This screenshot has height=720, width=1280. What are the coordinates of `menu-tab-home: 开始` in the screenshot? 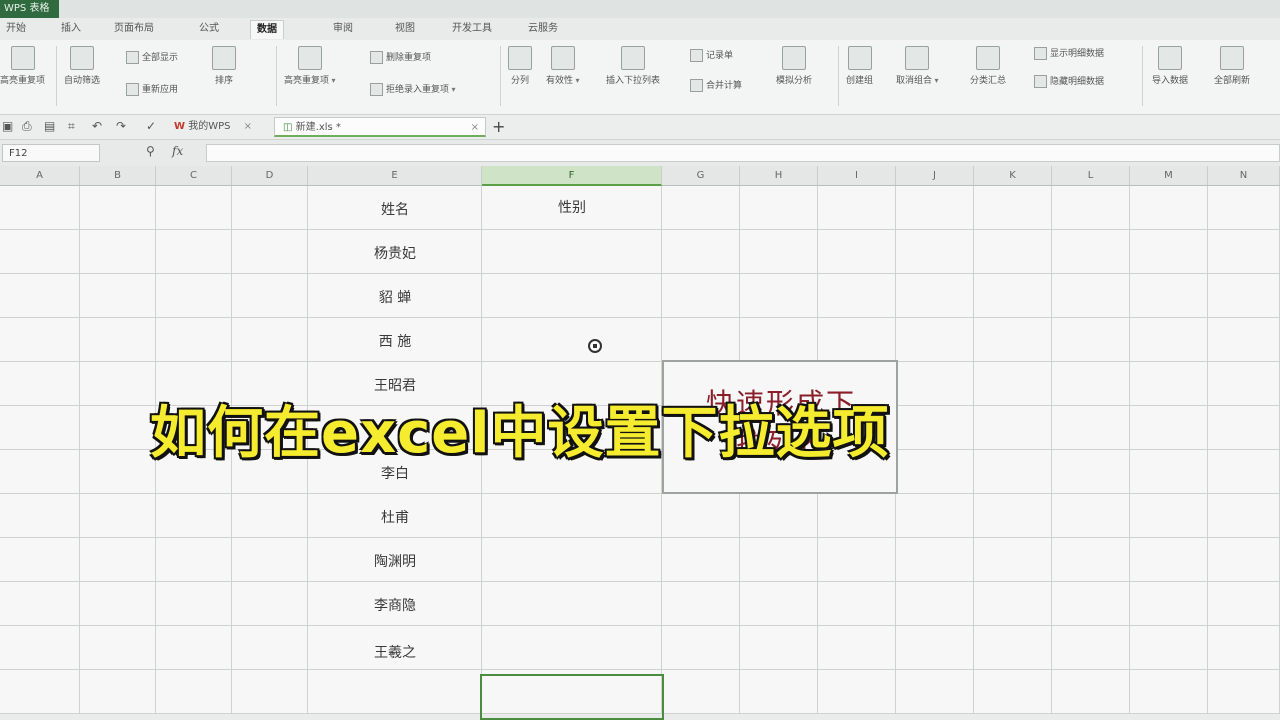 It's located at (16, 29).